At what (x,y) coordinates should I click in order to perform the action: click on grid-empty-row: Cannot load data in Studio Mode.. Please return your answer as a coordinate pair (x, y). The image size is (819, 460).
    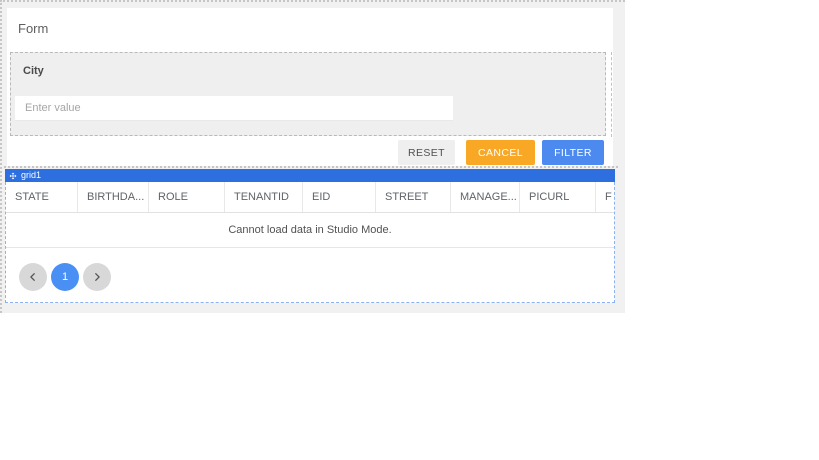
    Looking at the image, I should click on (310, 230).